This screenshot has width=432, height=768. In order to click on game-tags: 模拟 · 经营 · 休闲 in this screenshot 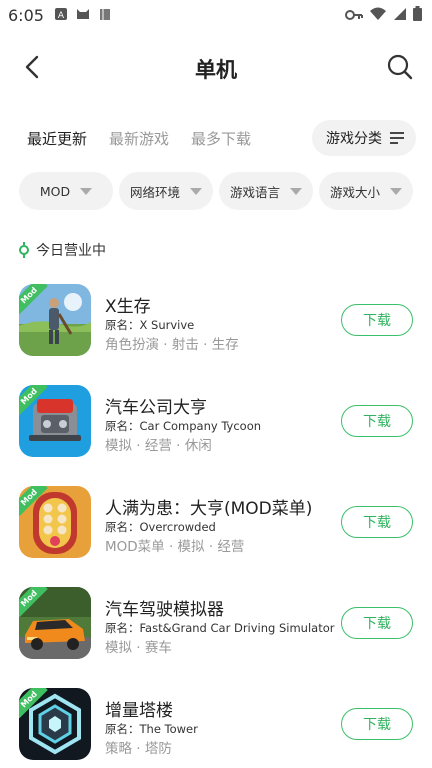, I will do `click(158, 446)`.